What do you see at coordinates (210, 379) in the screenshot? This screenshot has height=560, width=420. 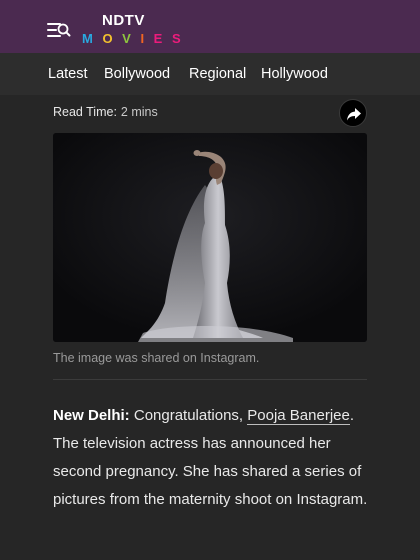 I see `divider` at bounding box center [210, 379].